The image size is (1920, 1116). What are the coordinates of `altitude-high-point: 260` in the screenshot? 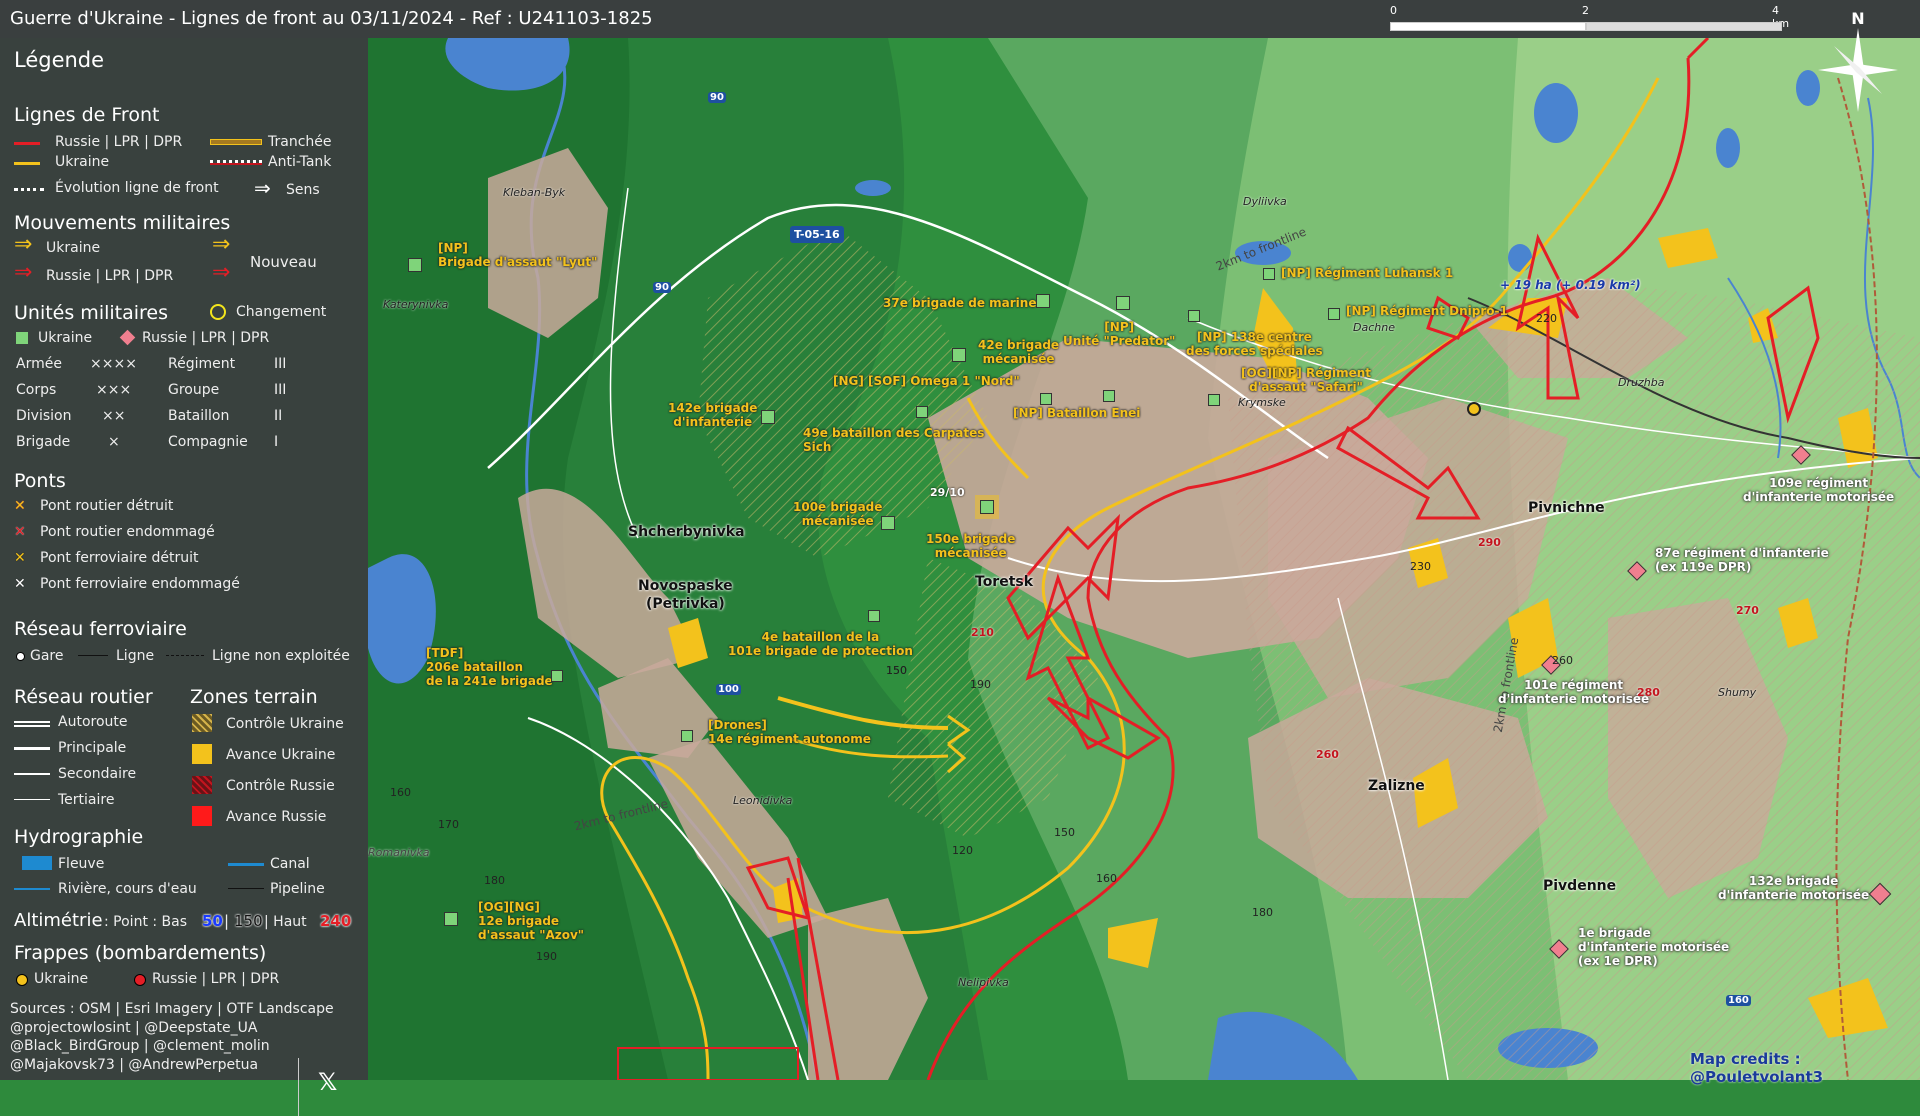 It's located at (1327, 754).